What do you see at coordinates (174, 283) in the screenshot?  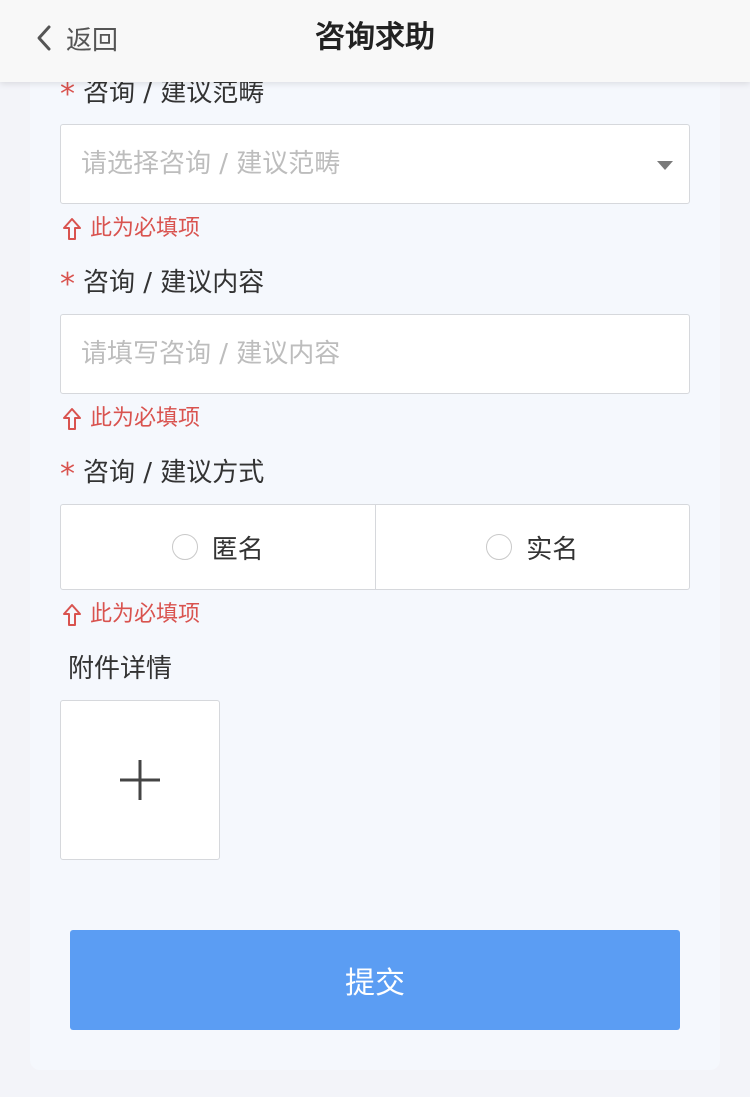 I see `content-label-text: 咨询 / 建议内容` at bounding box center [174, 283].